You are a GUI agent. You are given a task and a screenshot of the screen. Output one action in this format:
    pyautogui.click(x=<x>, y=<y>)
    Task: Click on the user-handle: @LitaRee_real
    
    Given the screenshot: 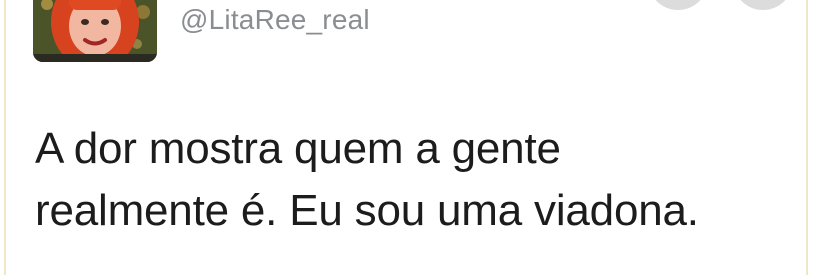 What is the action you would take?
    pyautogui.click(x=275, y=20)
    